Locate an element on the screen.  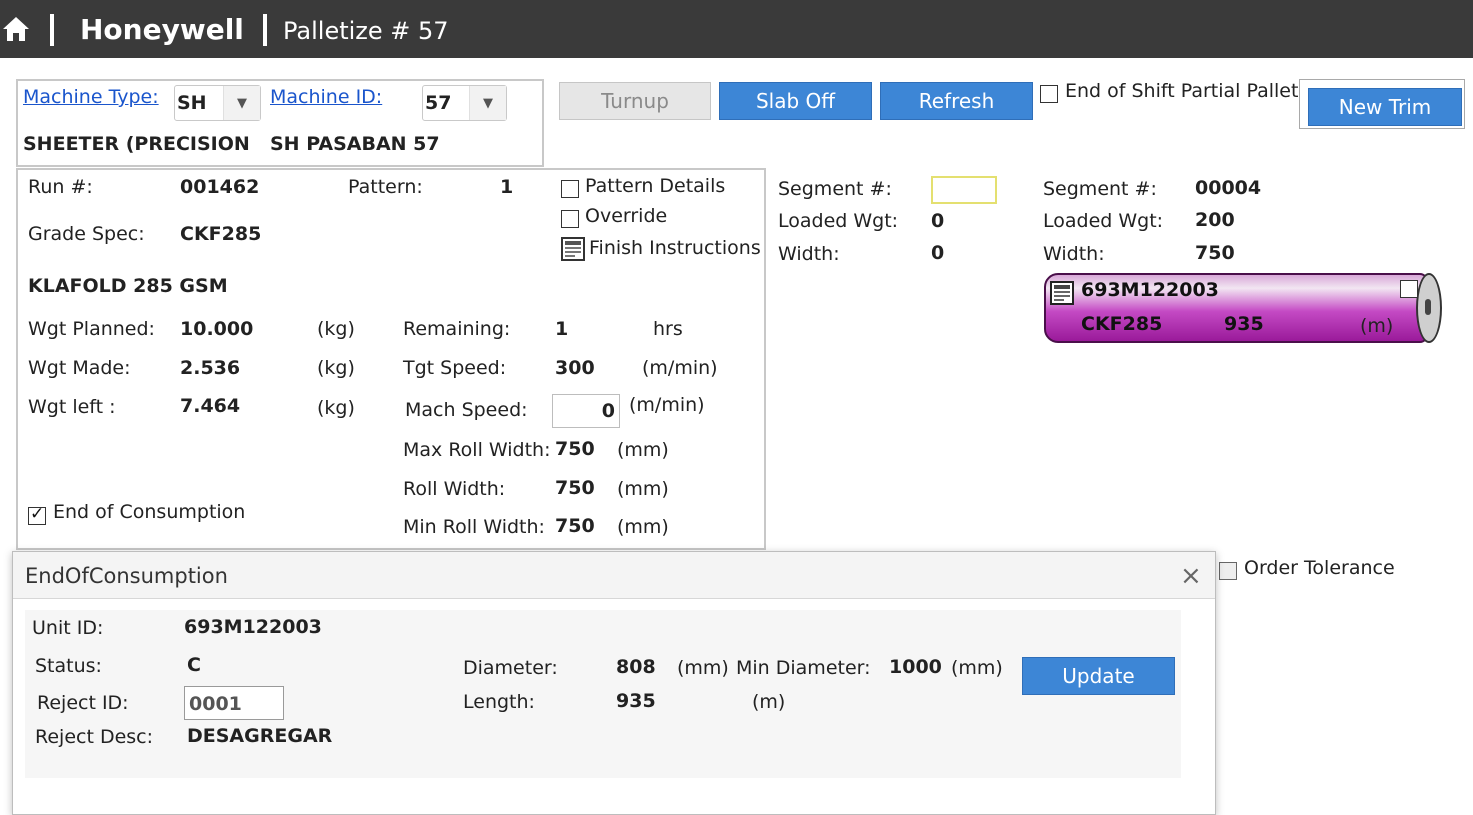
reject-id-input: 0001 is located at coordinates (234, 703).